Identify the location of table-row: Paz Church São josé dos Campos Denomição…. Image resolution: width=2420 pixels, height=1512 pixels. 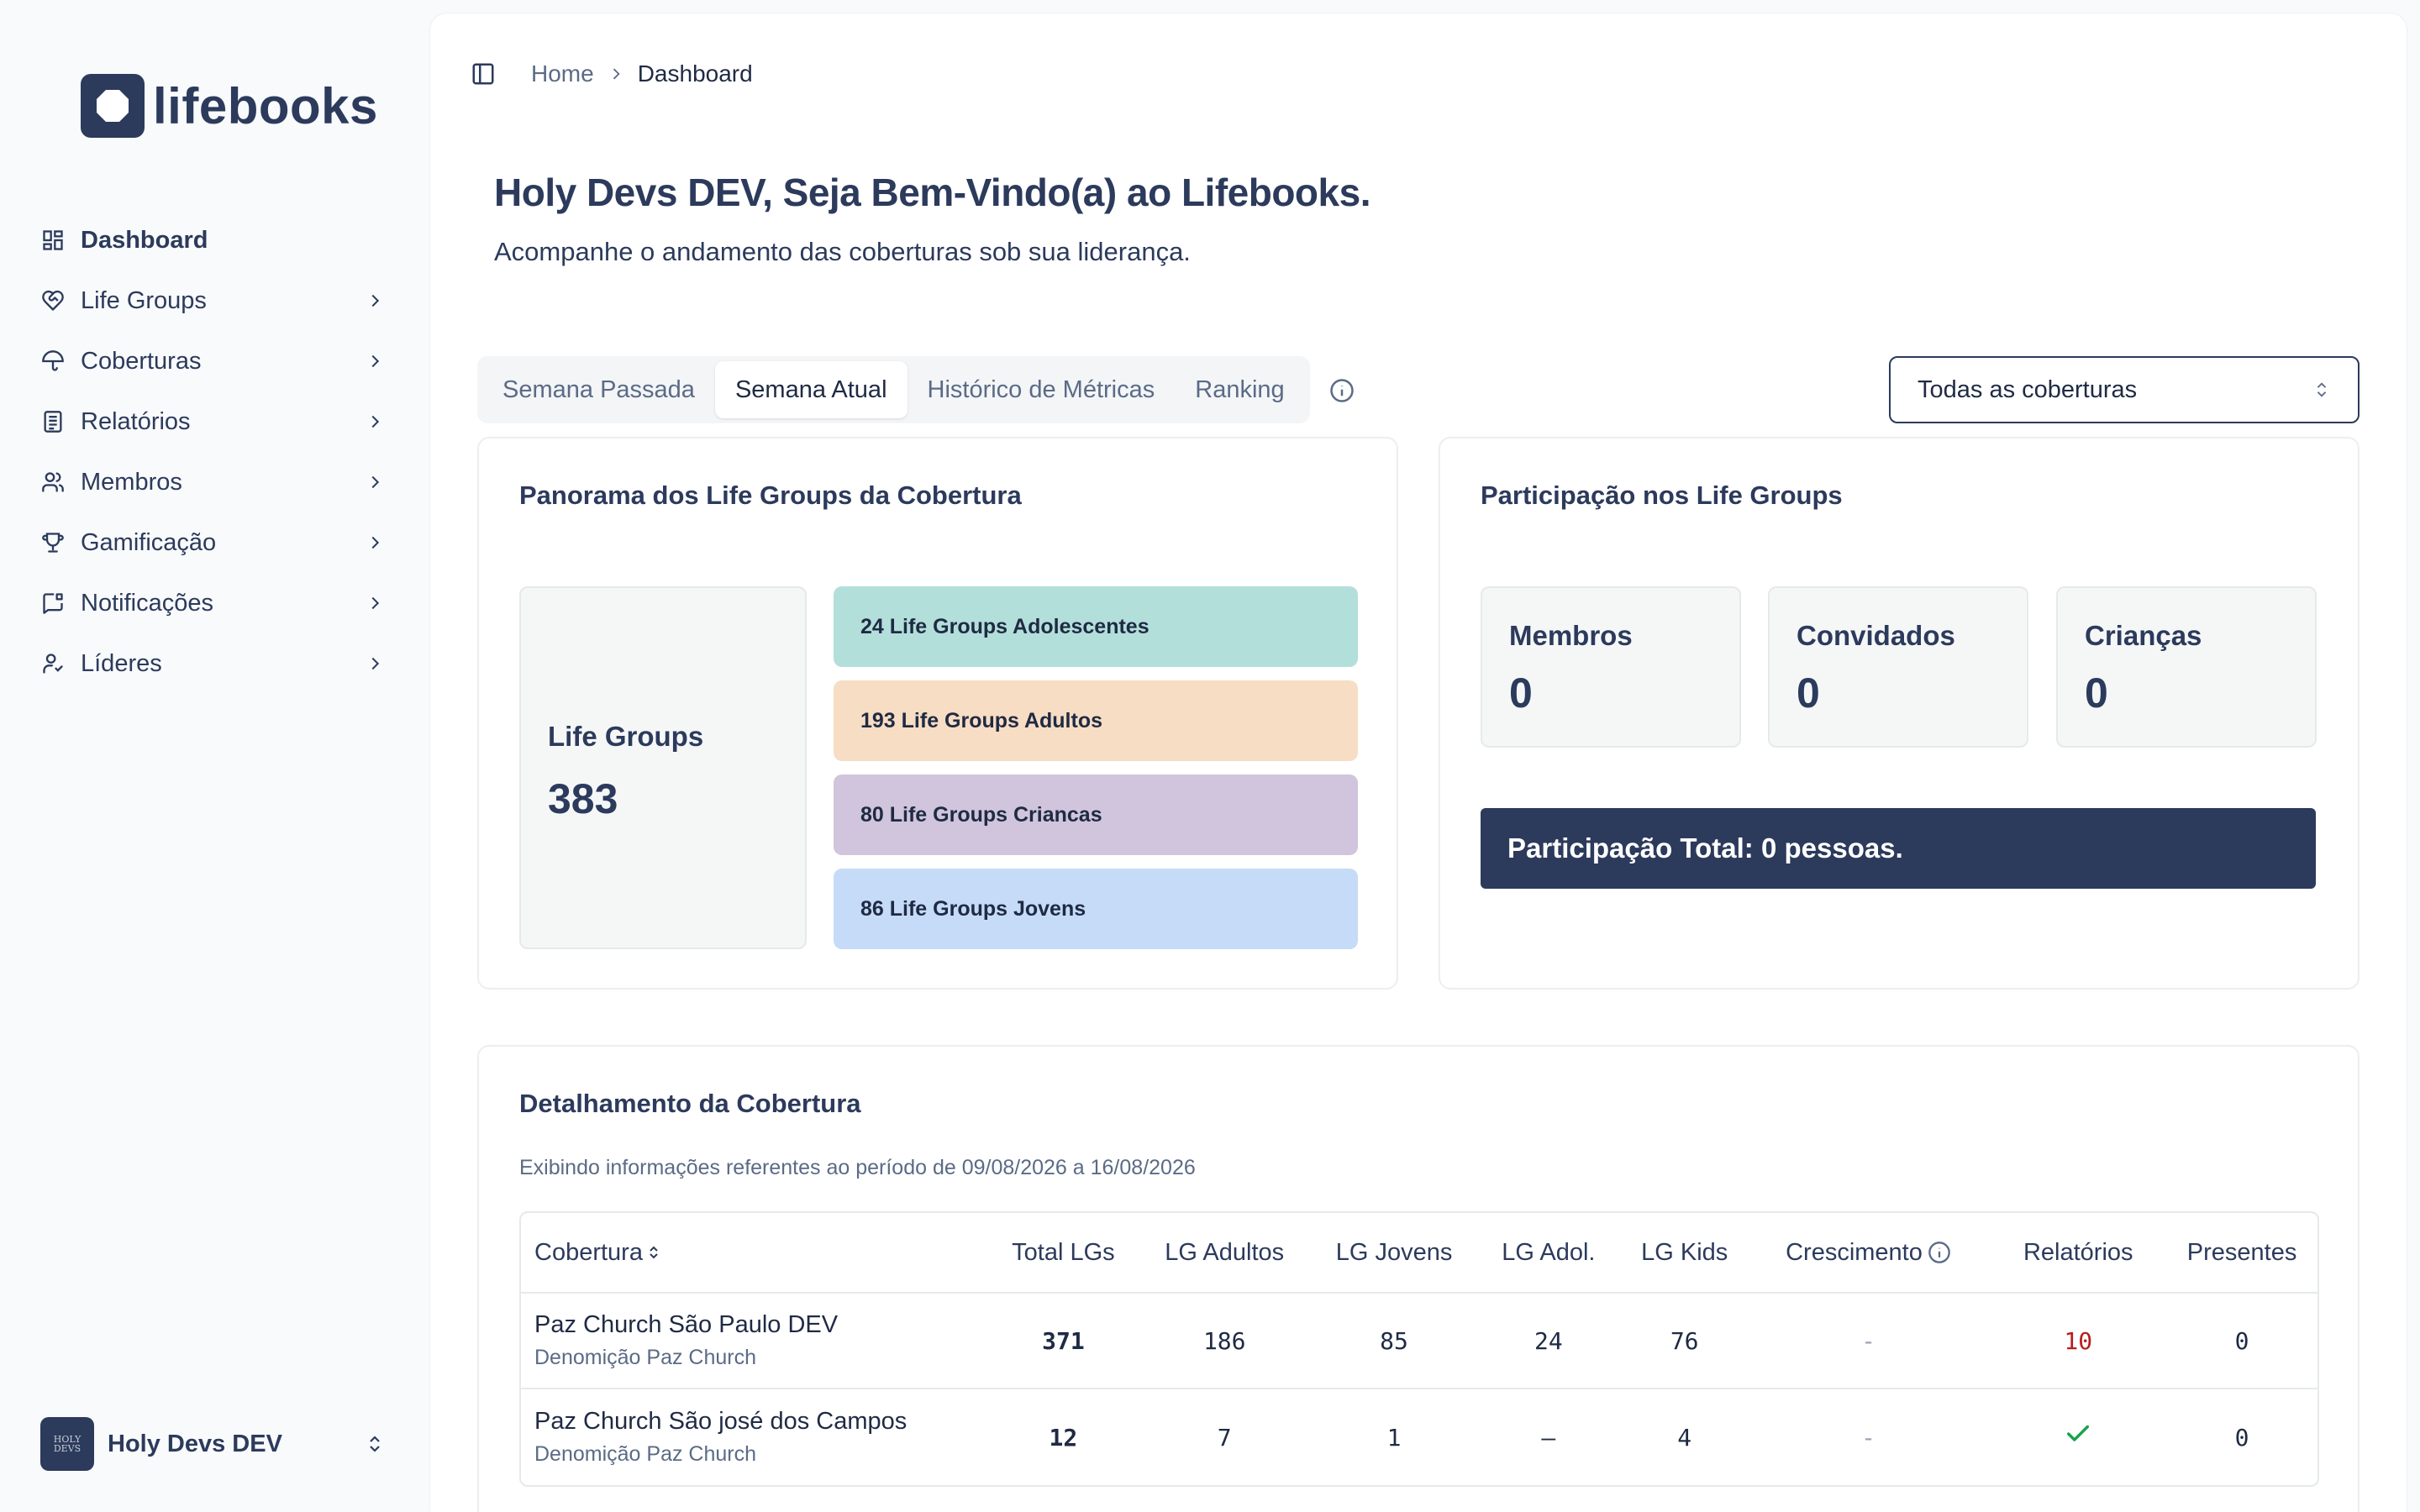
(1419, 1437).